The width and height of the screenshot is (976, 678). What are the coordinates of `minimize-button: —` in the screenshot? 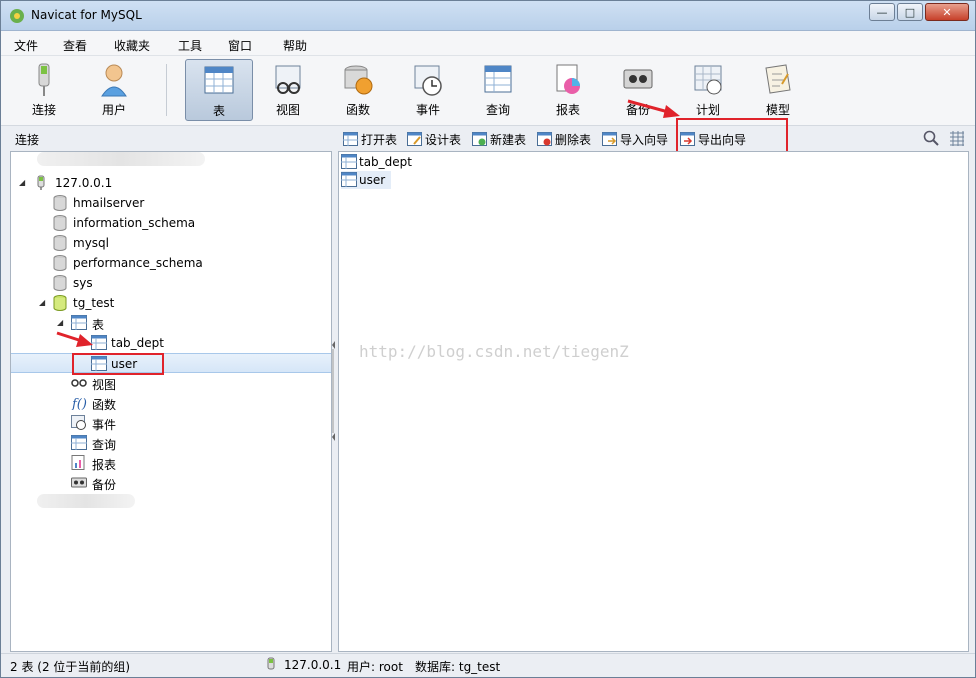 It's located at (882, 12).